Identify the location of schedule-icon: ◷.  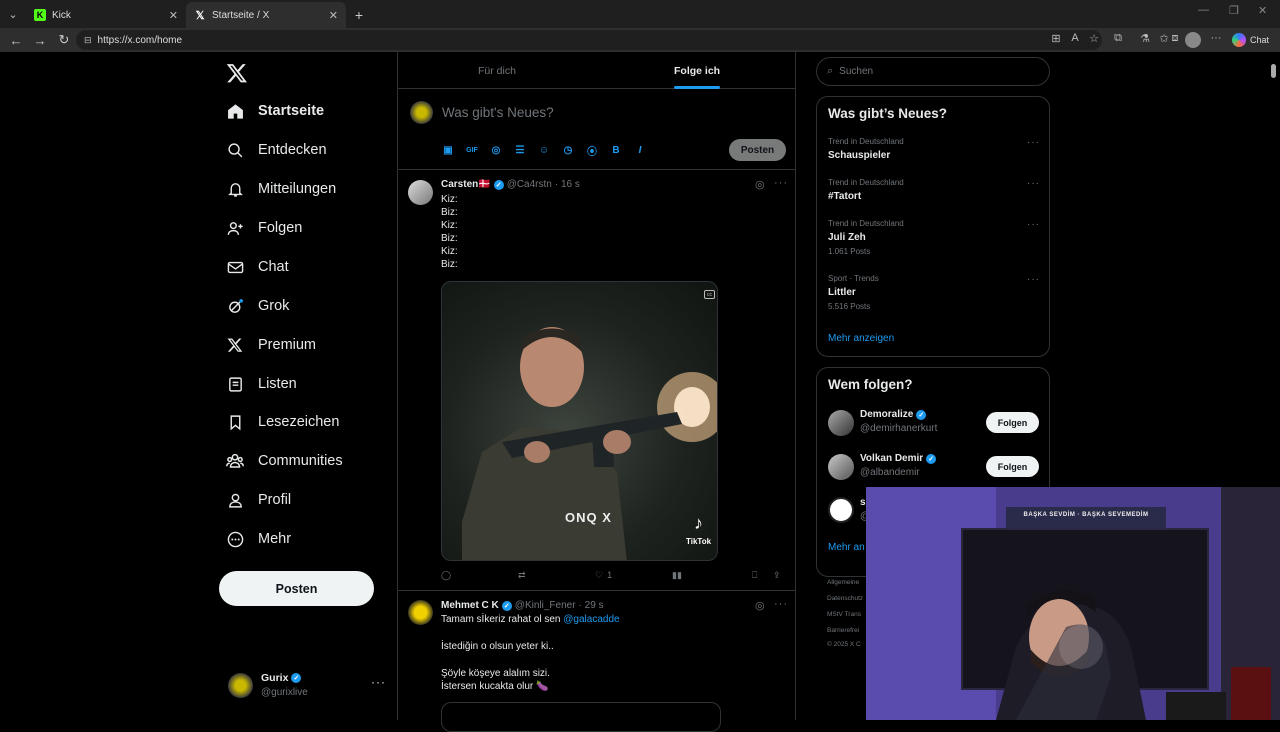
(568, 150).